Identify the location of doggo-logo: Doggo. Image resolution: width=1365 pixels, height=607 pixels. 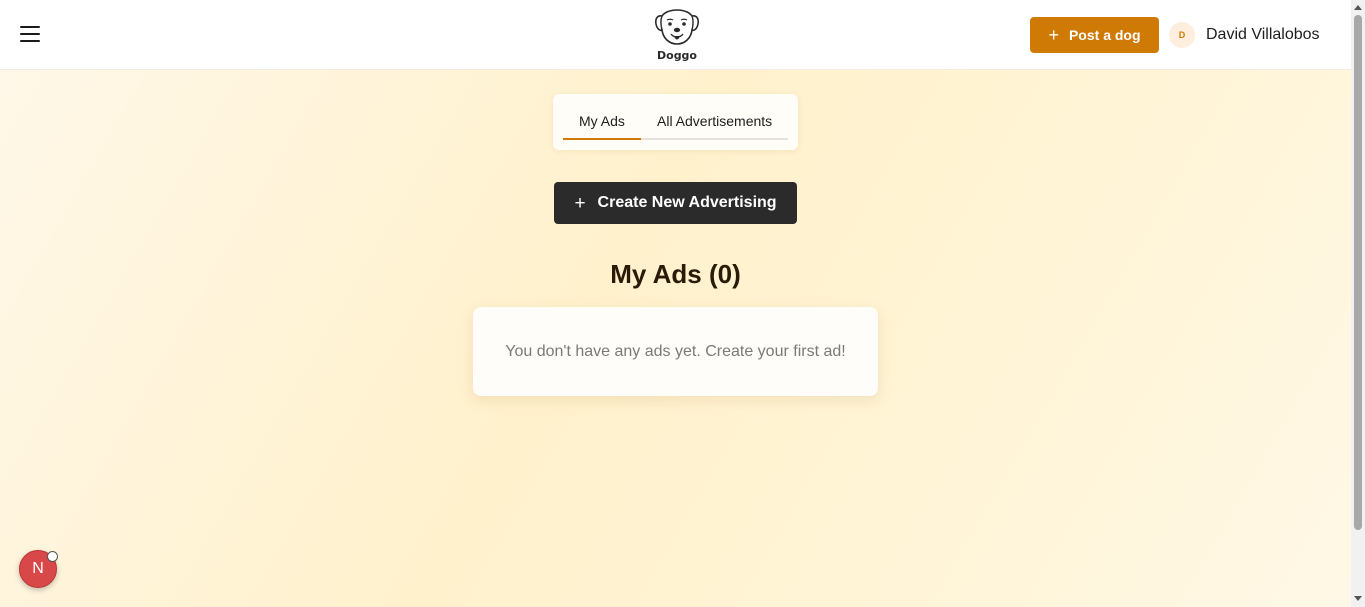
(677, 35).